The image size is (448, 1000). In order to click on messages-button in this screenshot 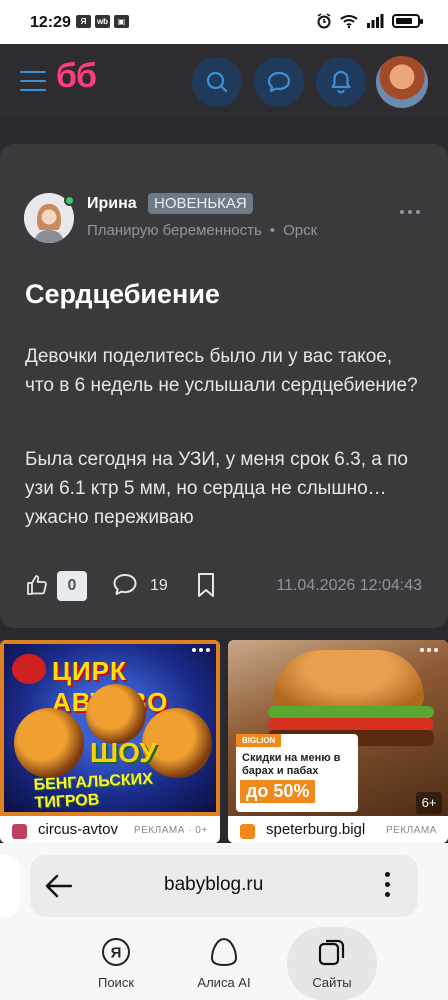, I will do `click(279, 82)`.